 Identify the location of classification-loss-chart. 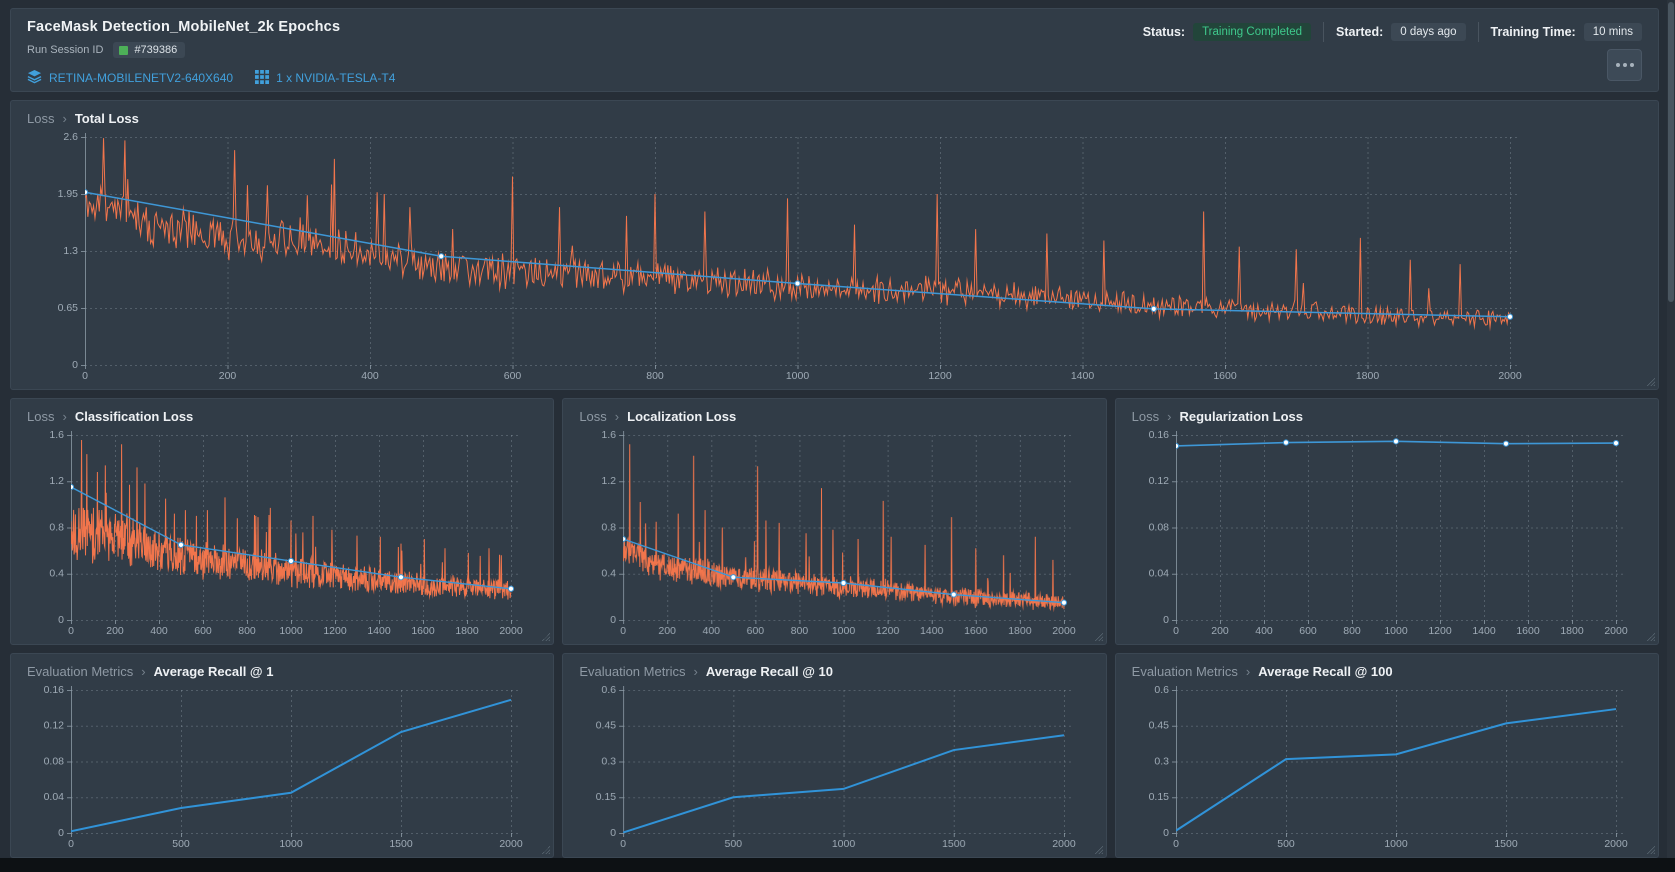
(282, 533).